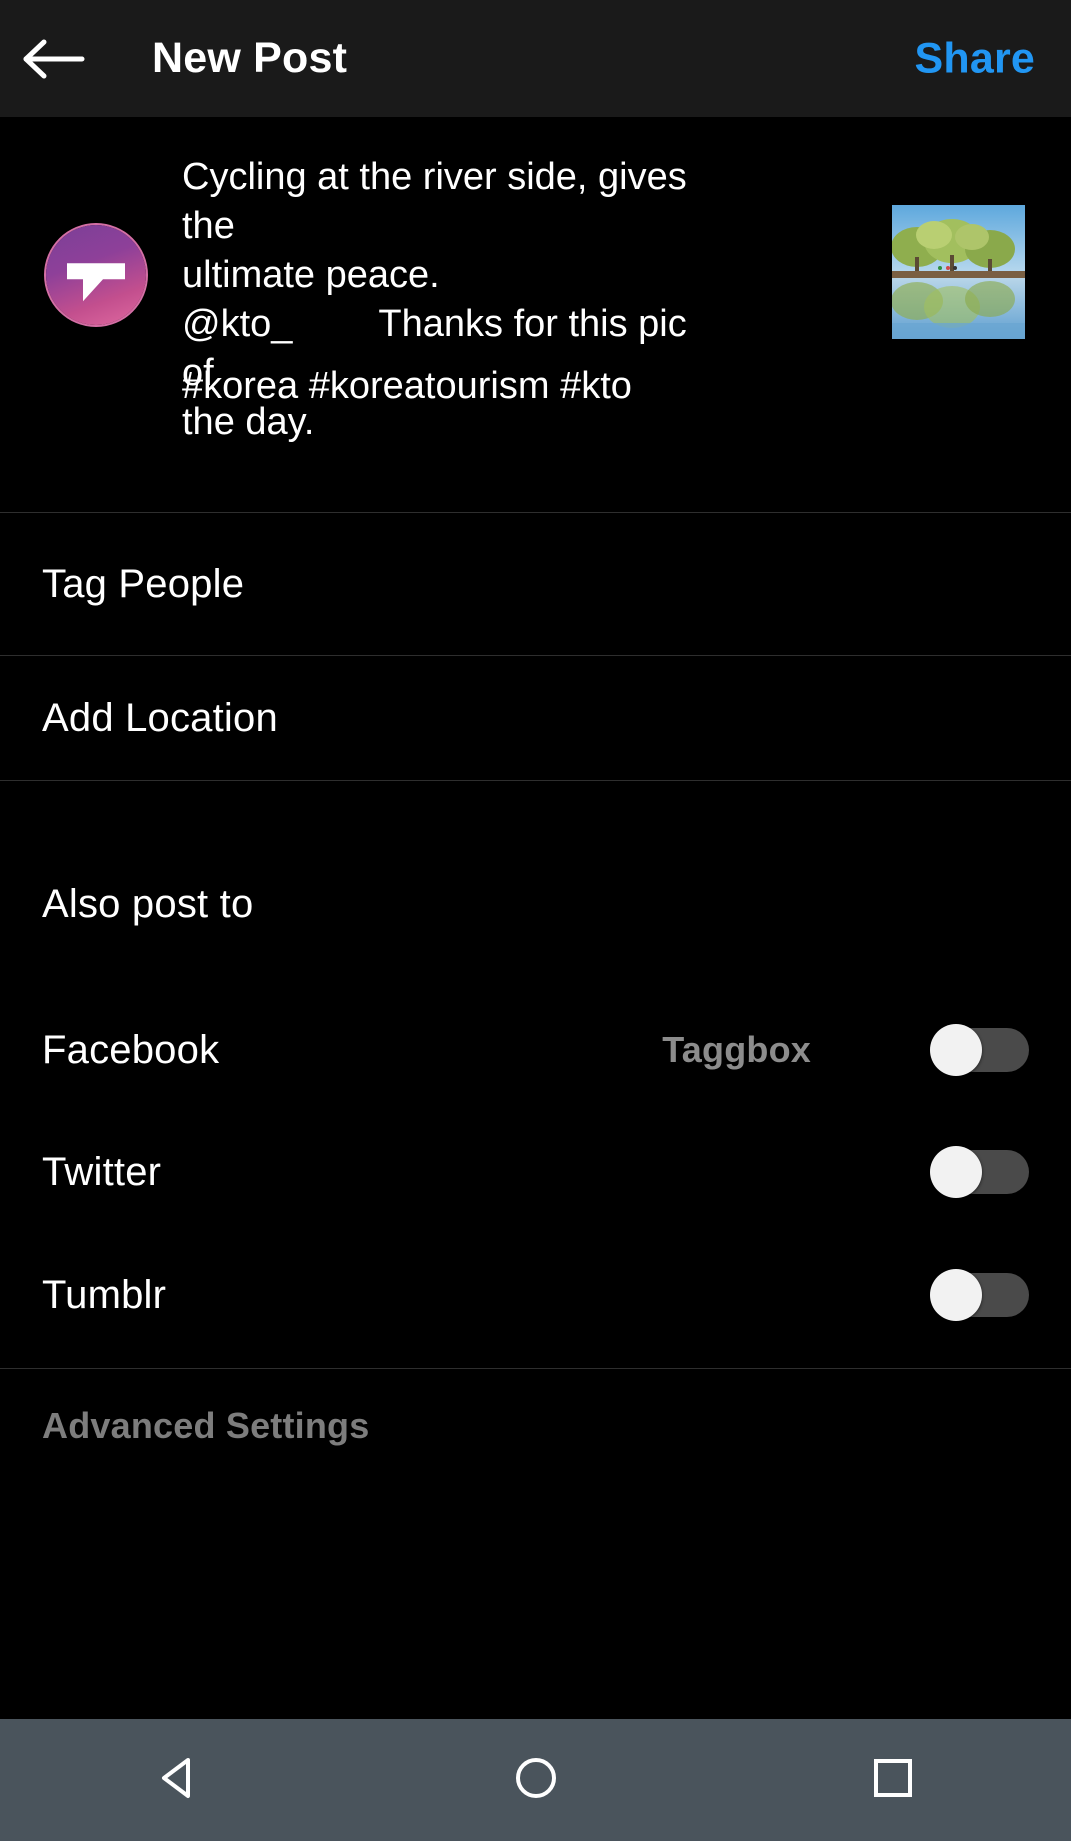 The height and width of the screenshot is (1841, 1071). I want to click on twitter-toggle, so click(979, 1172).